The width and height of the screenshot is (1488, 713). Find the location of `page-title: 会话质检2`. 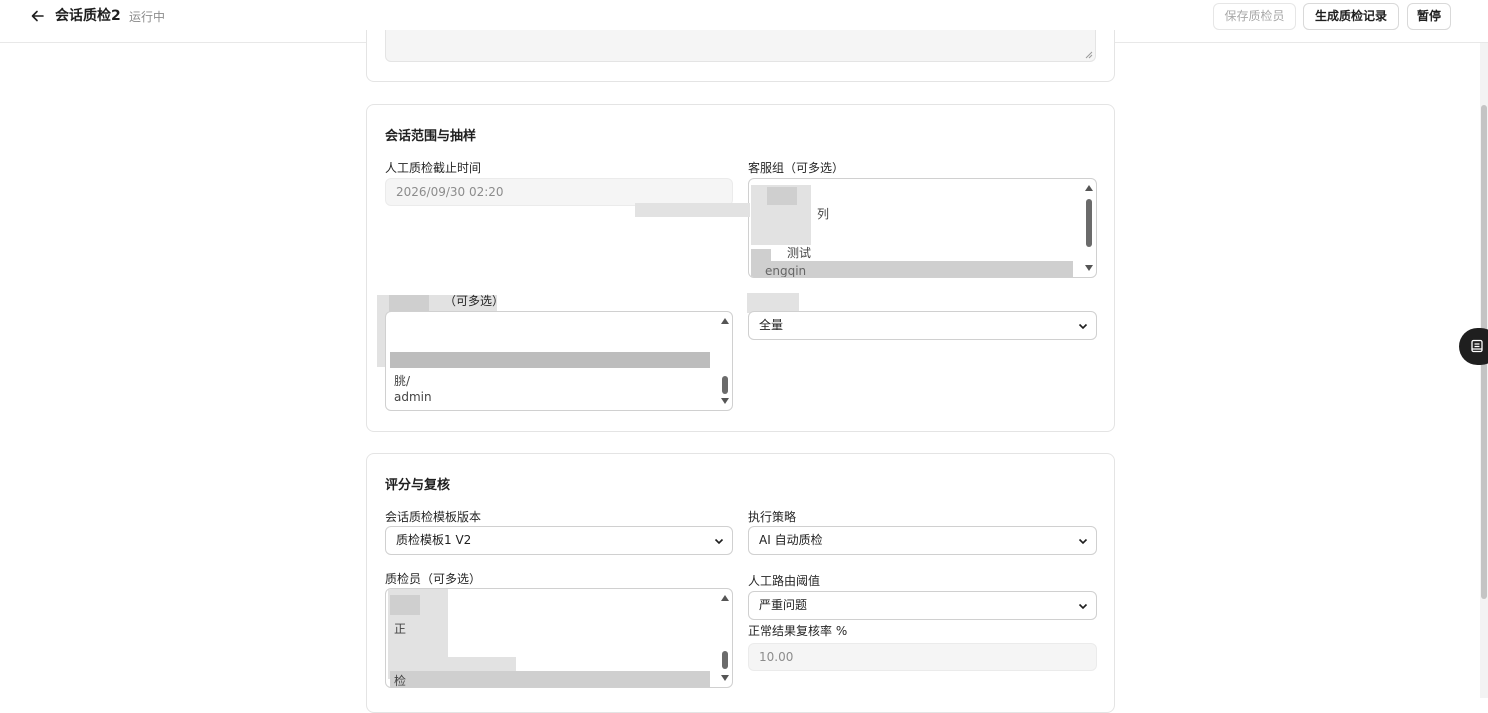

page-title: 会话质检2 is located at coordinates (88, 16).